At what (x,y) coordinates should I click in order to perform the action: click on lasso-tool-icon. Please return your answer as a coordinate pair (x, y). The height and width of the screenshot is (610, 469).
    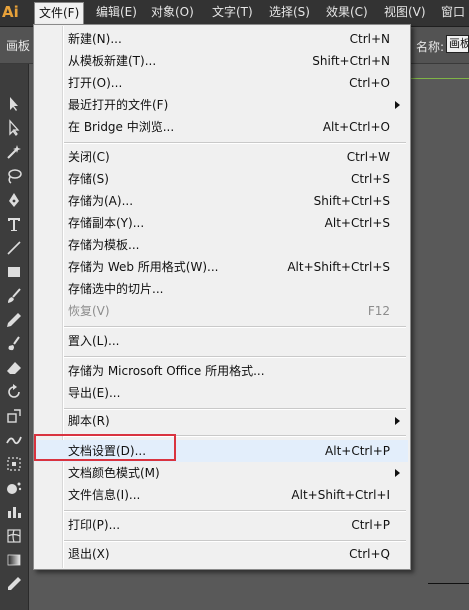
    Looking at the image, I should click on (14, 176).